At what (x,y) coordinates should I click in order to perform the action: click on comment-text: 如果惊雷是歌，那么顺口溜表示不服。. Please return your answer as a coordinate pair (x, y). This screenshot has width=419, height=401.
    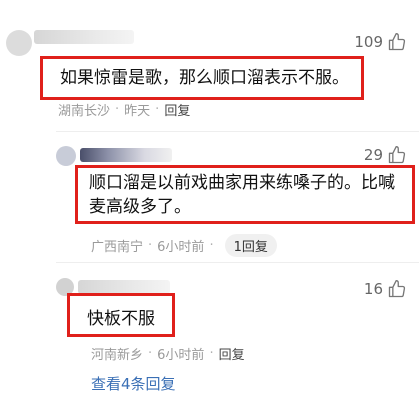
    Looking at the image, I should click on (204, 78).